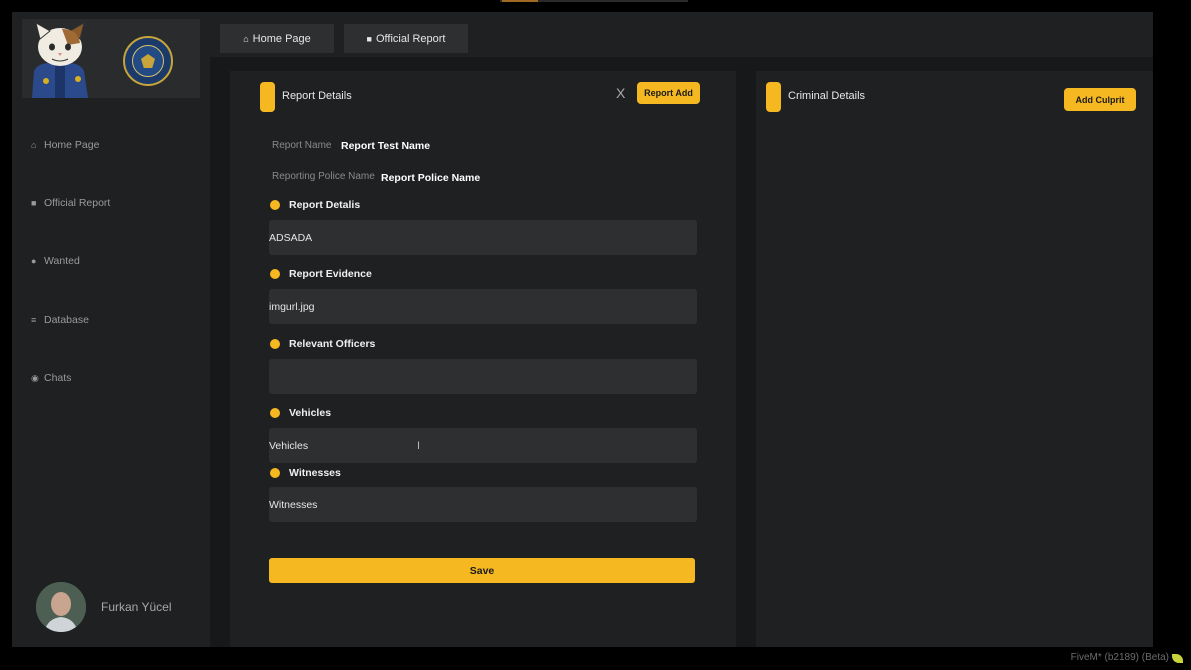 The height and width of the screenshot is (670, 1191). What do you see at coordinates (332, 344) in the screenshot?
I see `relevant-officers-label: Relevant Officers` at bounding box center [332, 344].